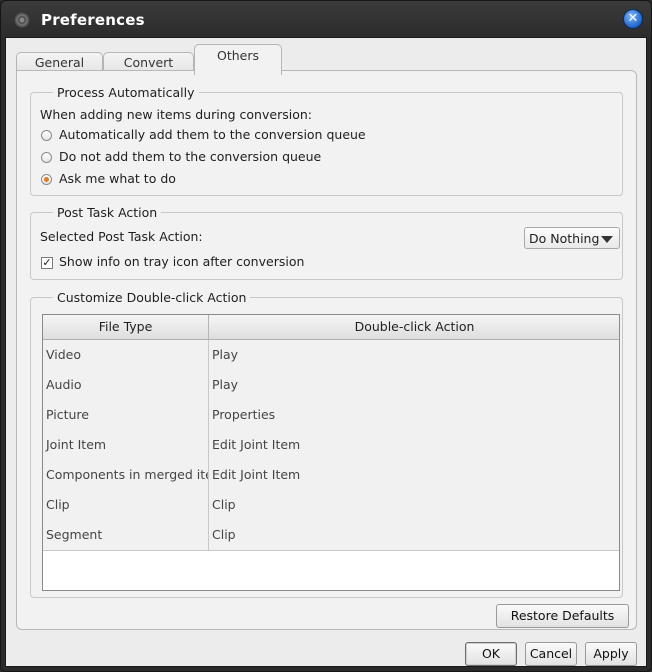  What do you see at coordinates (181, 261) in the screenshot?
I see `tray-info-label: Show info on tray icon after conversion` at bounding box center [181, 261].